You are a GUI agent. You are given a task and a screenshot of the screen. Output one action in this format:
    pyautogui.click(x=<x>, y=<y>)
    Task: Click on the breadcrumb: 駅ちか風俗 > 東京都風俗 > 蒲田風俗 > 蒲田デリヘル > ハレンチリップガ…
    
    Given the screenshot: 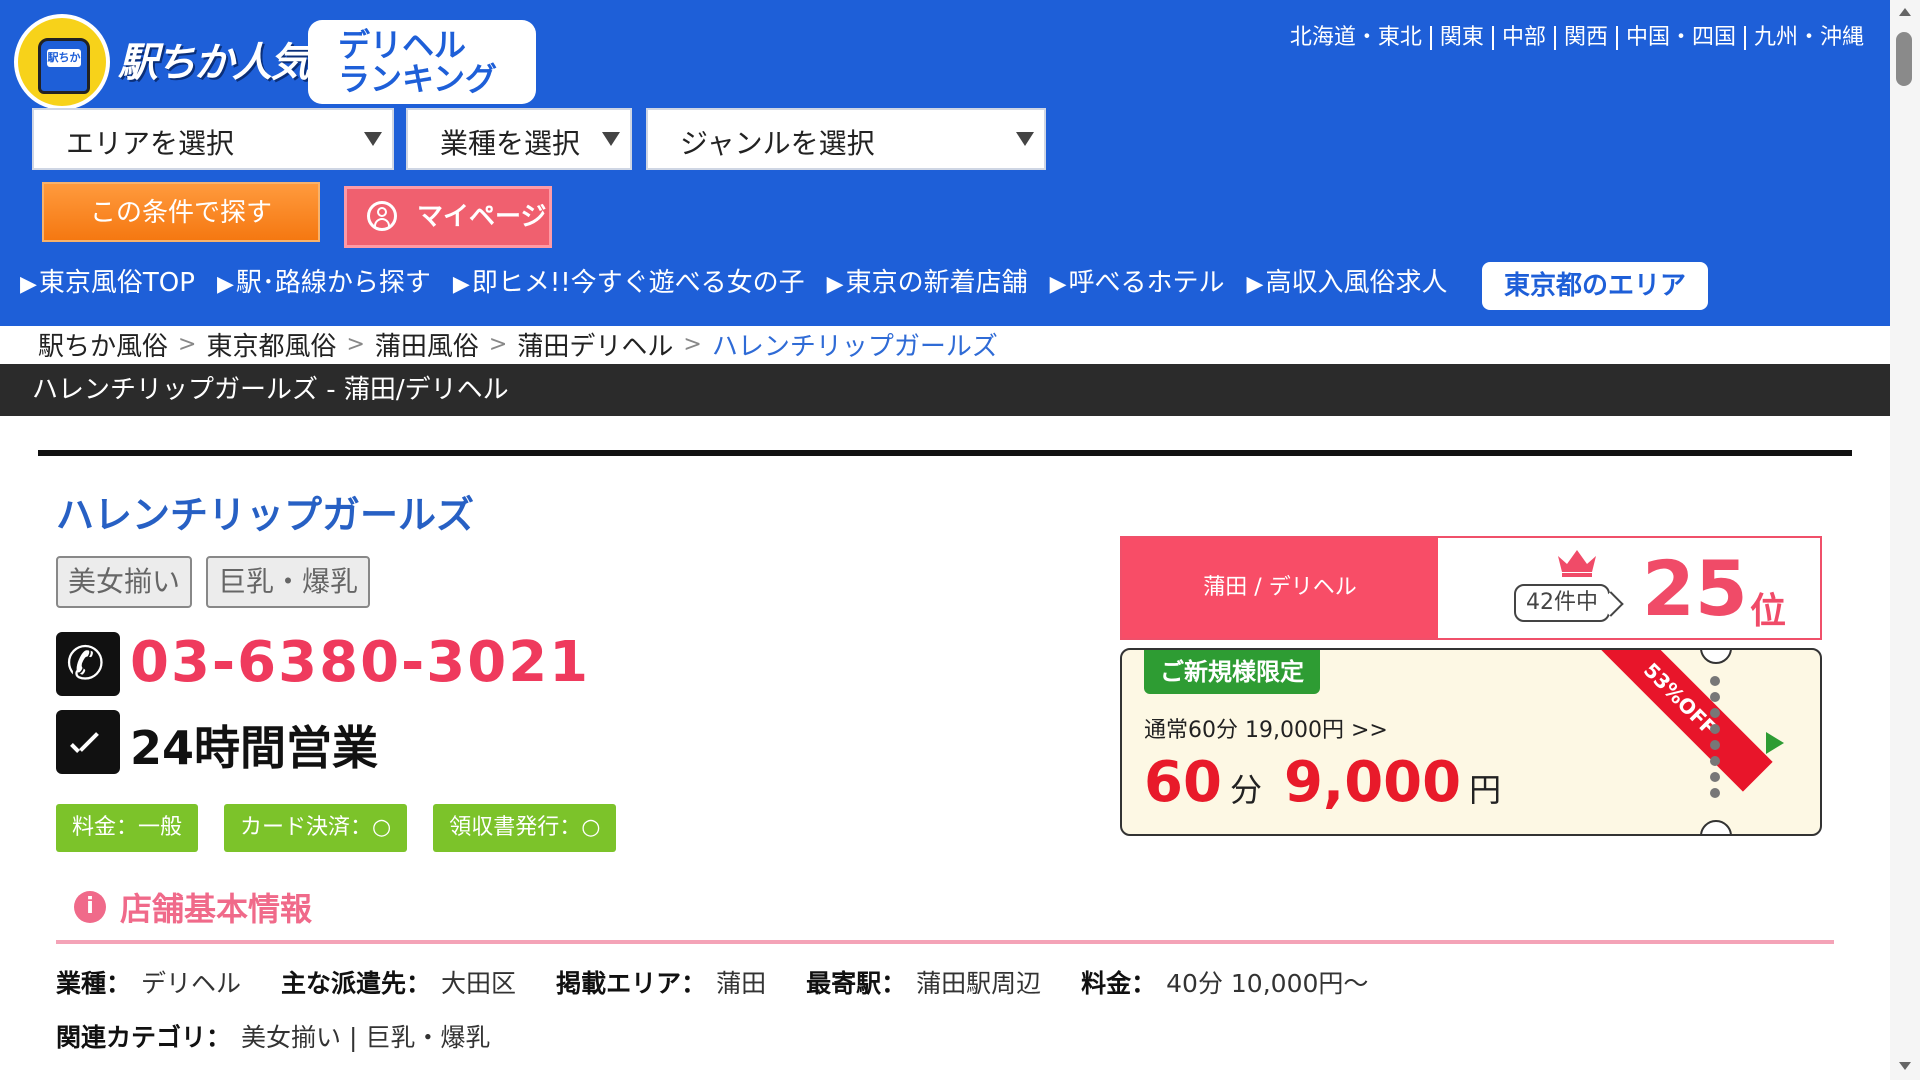 What is the action you would take?
    pyautogui.click(x=518, y=344)
    